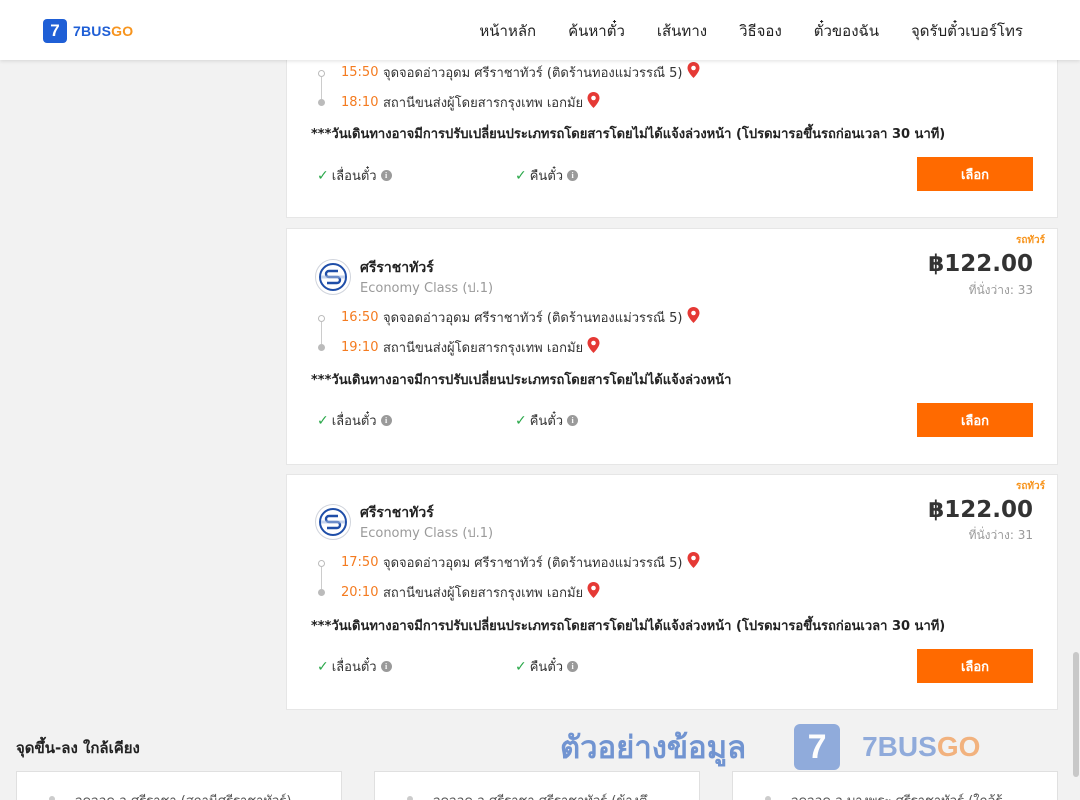  What do you see at coordinates (537, 785) in the screenshot?
I see `nearby-stop-card: จุดจอด อ.ศรีราชา ศรีราชาทัวร์ (ข้างตึ` at bounding box center [537, 785].